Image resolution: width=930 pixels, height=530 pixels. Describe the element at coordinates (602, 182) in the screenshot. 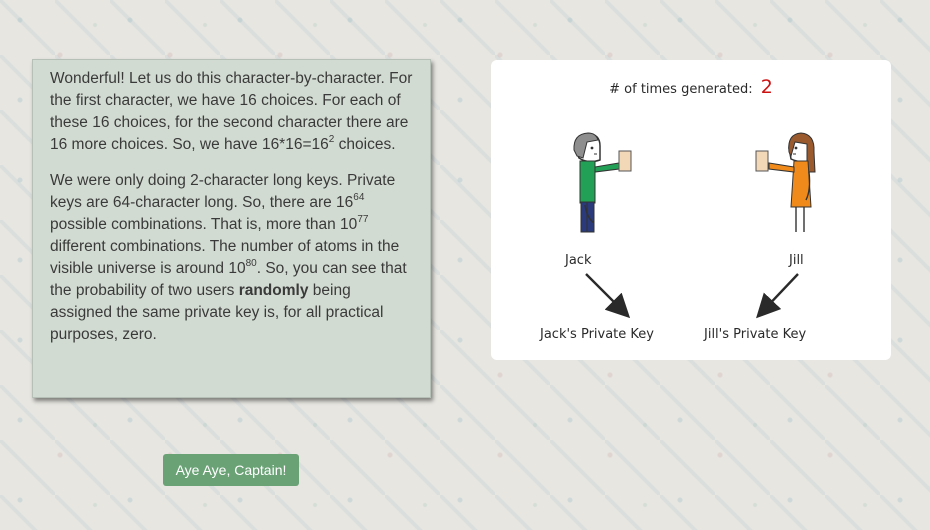

I see `jack-figure` at that location.